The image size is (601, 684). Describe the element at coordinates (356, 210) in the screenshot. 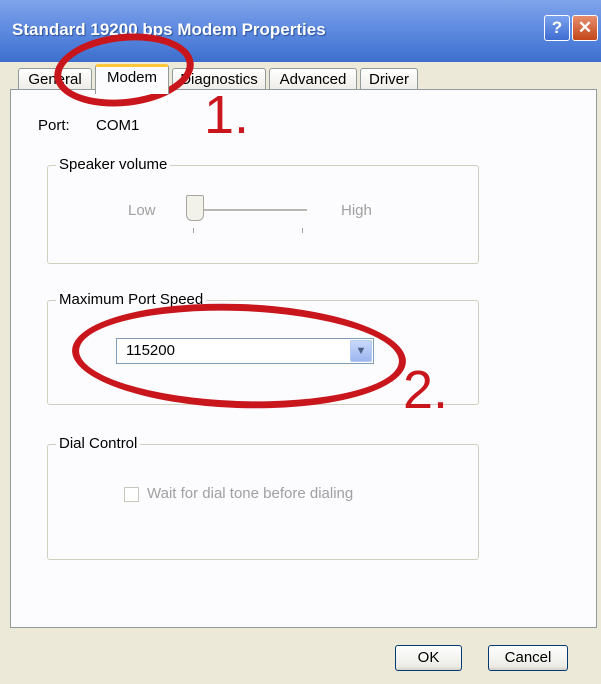

I see `volume-high-label: High` at that location.